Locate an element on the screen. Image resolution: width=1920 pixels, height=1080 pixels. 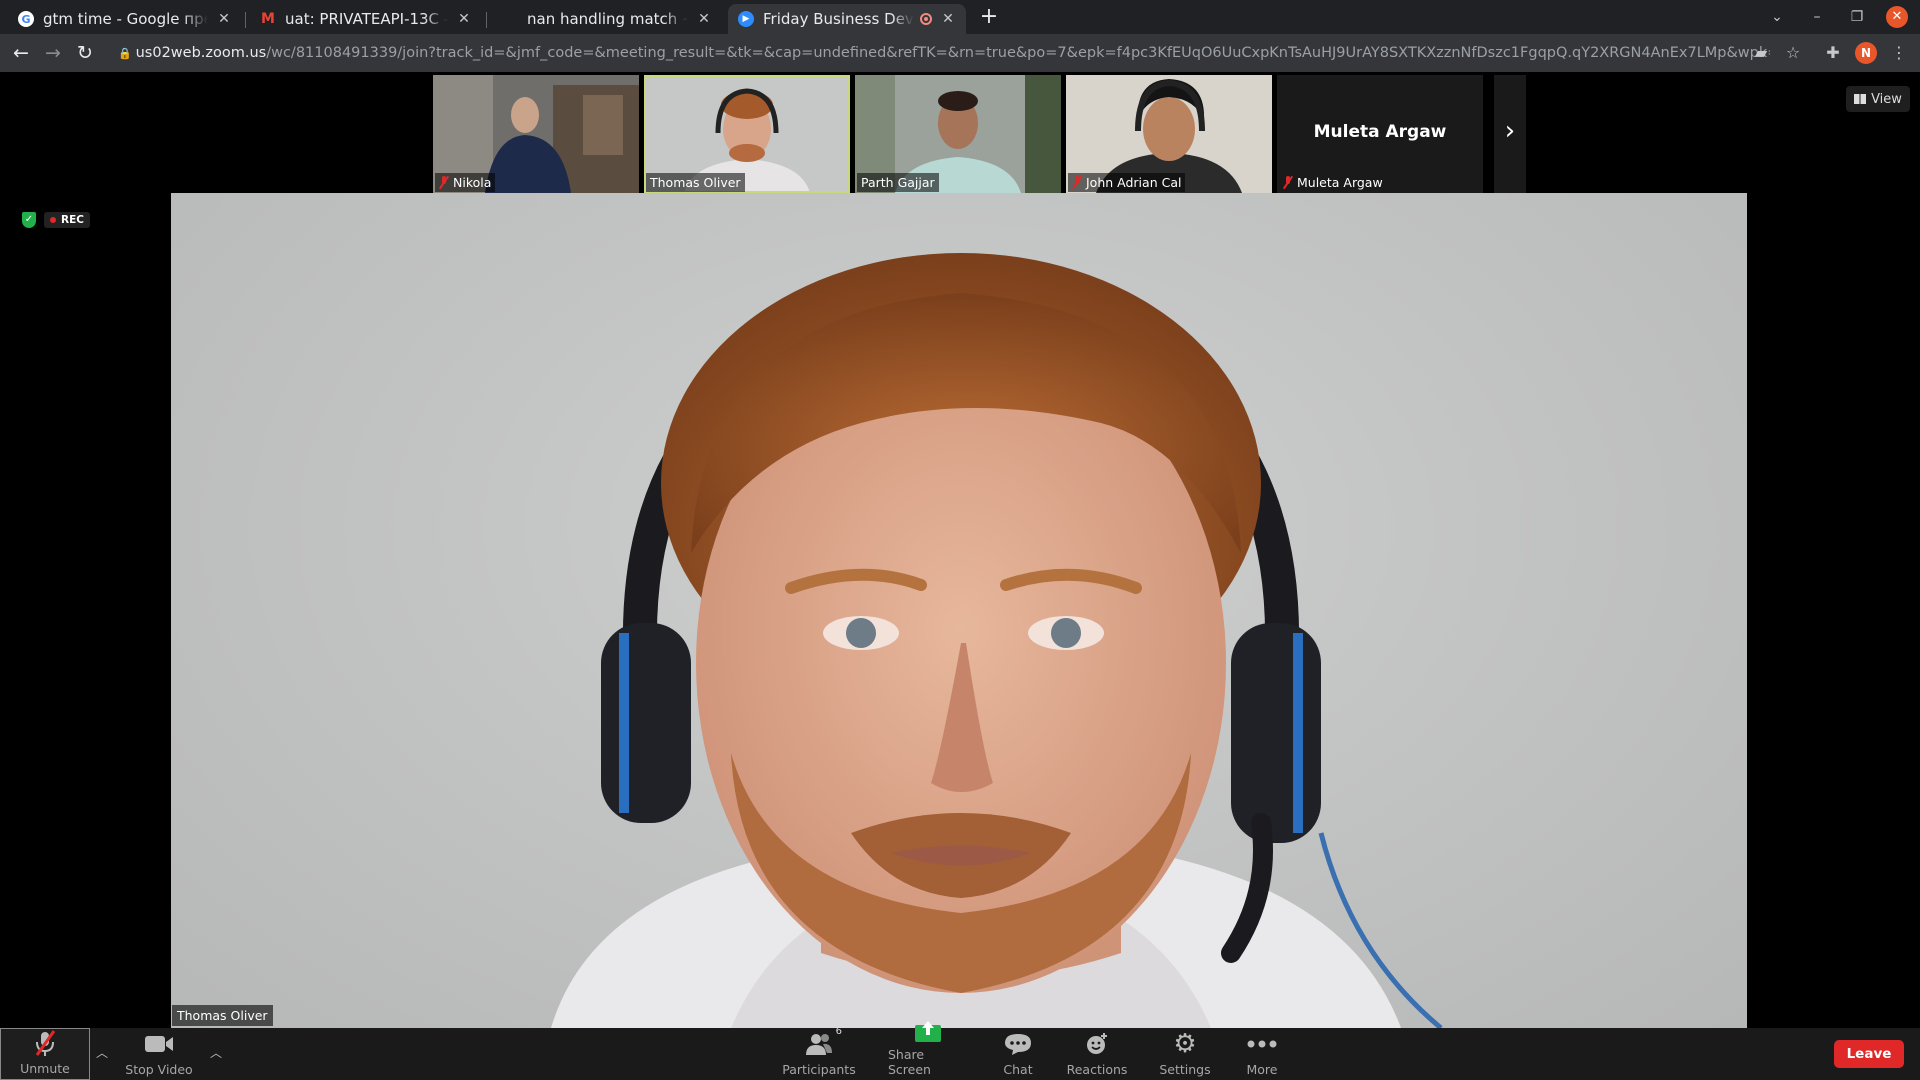
unmute-button: Unmute is located at coordinates (45, 1054).